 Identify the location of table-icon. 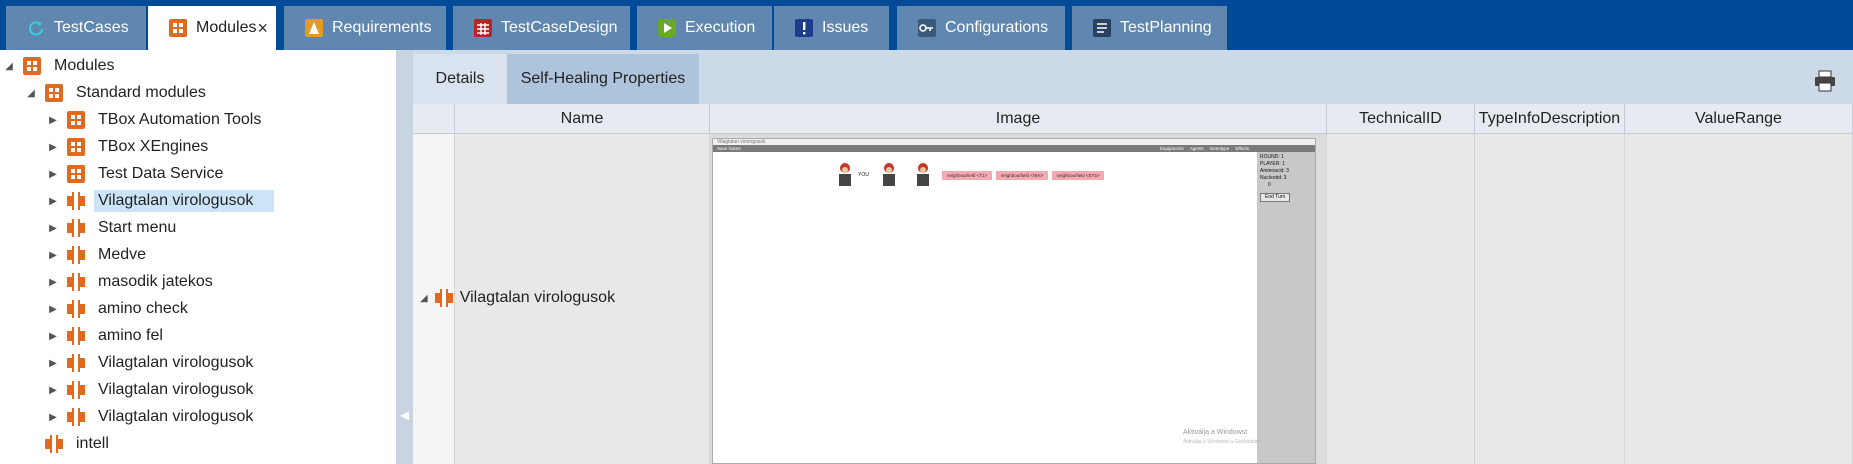
(483, 28).